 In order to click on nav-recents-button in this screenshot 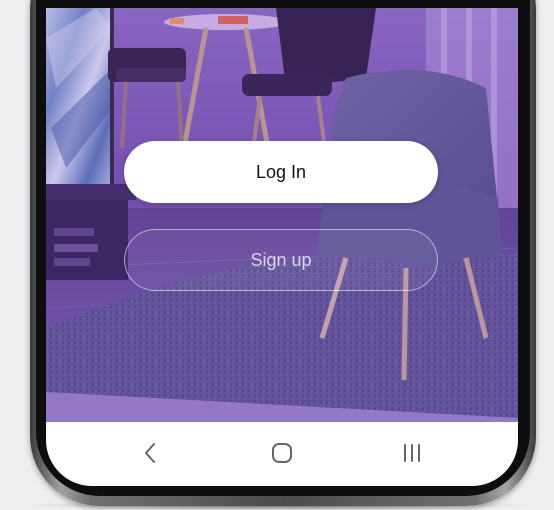, I will do `click(412, 453)`.